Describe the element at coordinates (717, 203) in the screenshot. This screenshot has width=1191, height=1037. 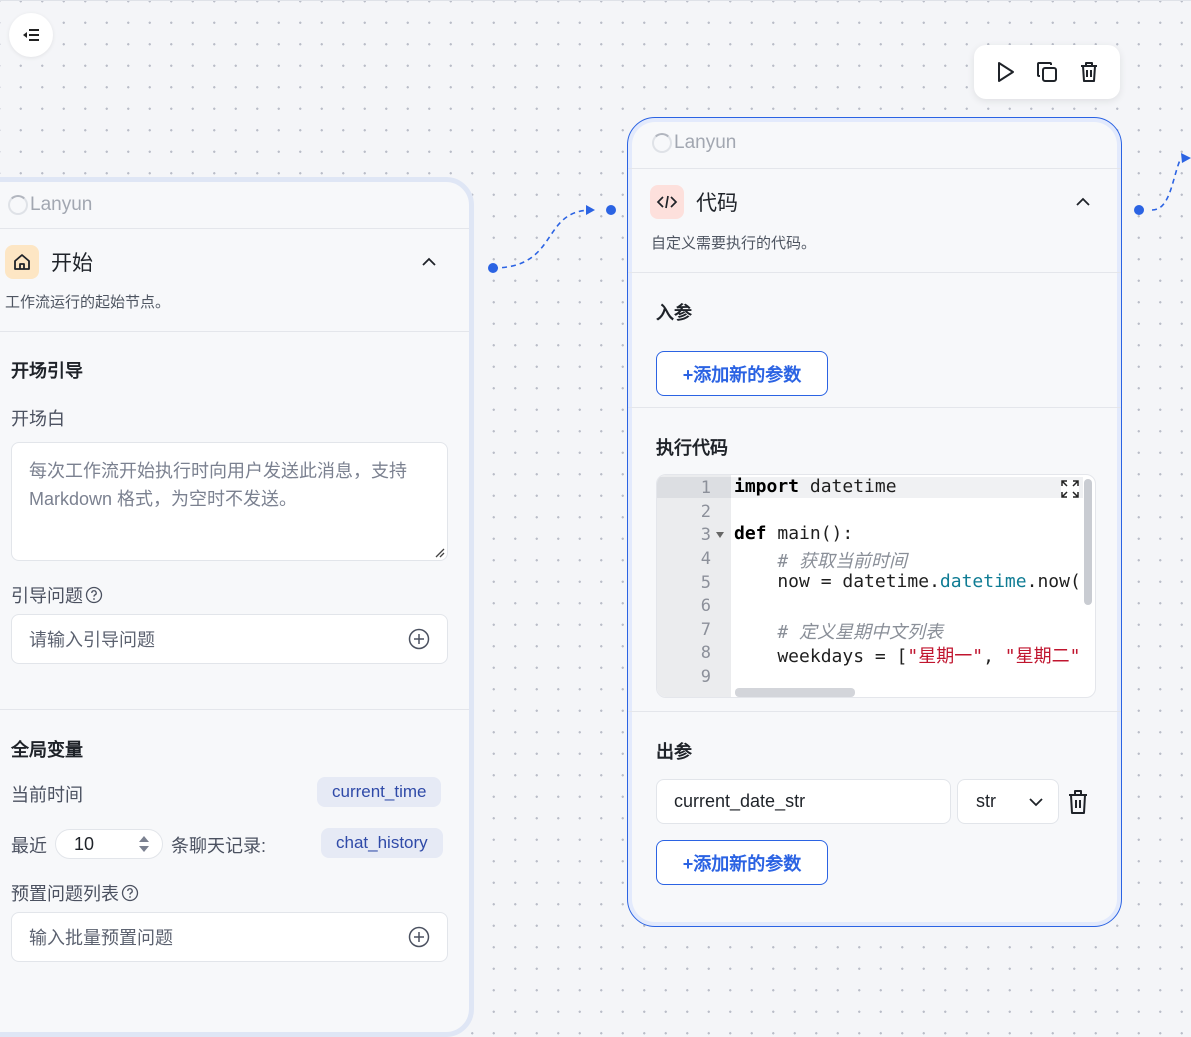
I see `node-title: 代码` at that location.